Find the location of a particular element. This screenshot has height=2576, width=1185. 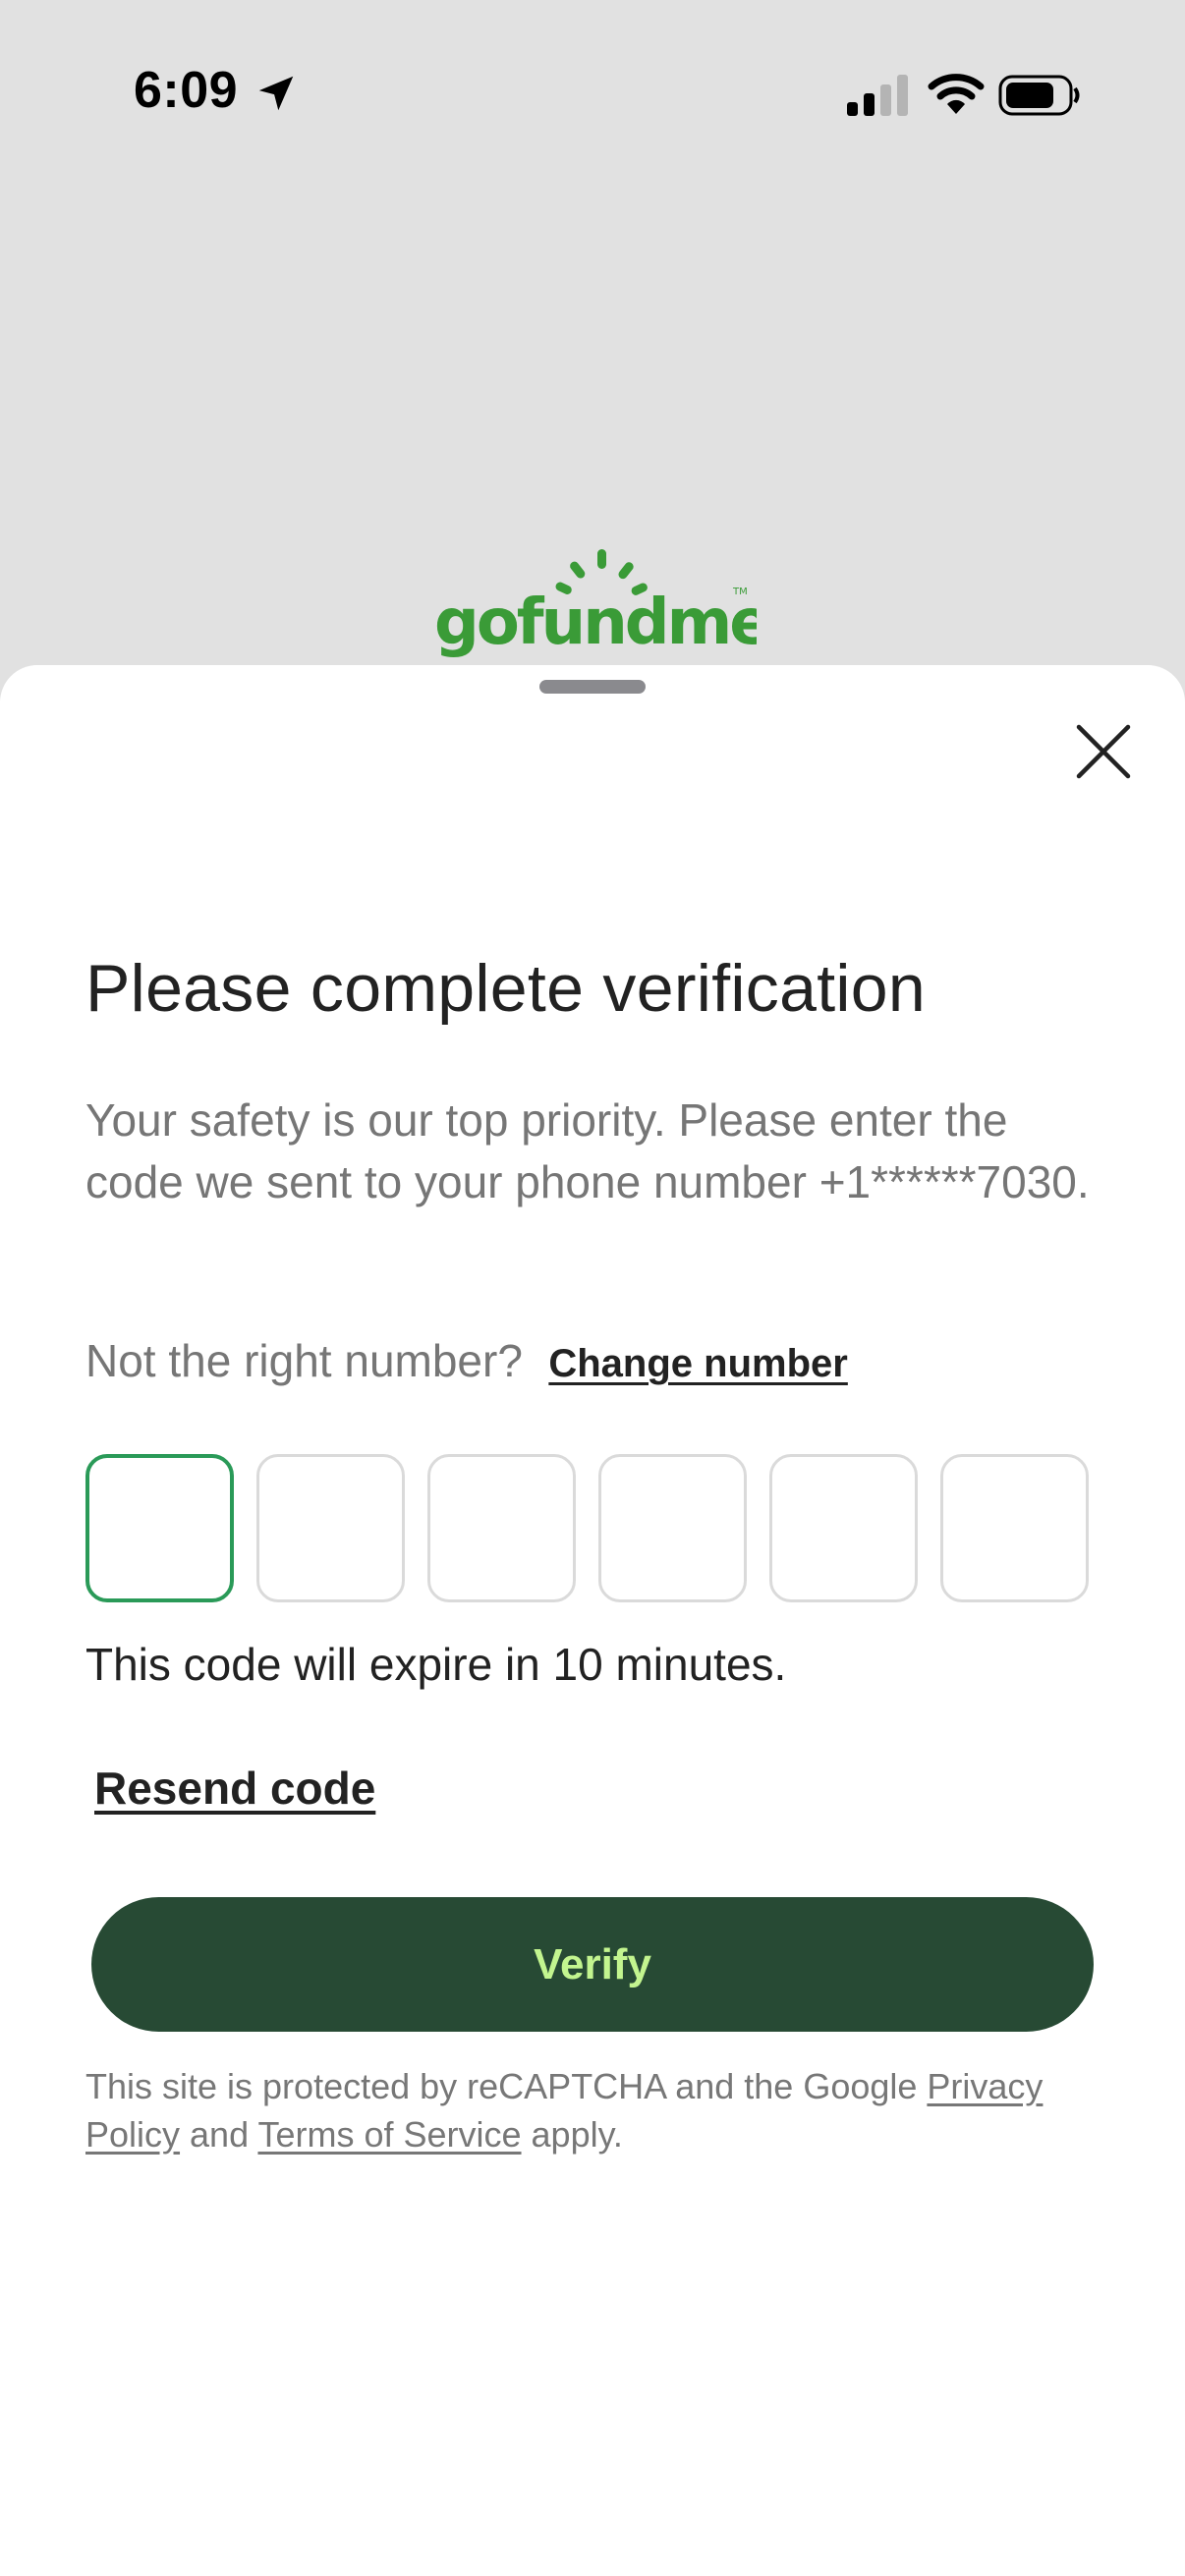

battery-icon is located at coordinates (1039, 95).